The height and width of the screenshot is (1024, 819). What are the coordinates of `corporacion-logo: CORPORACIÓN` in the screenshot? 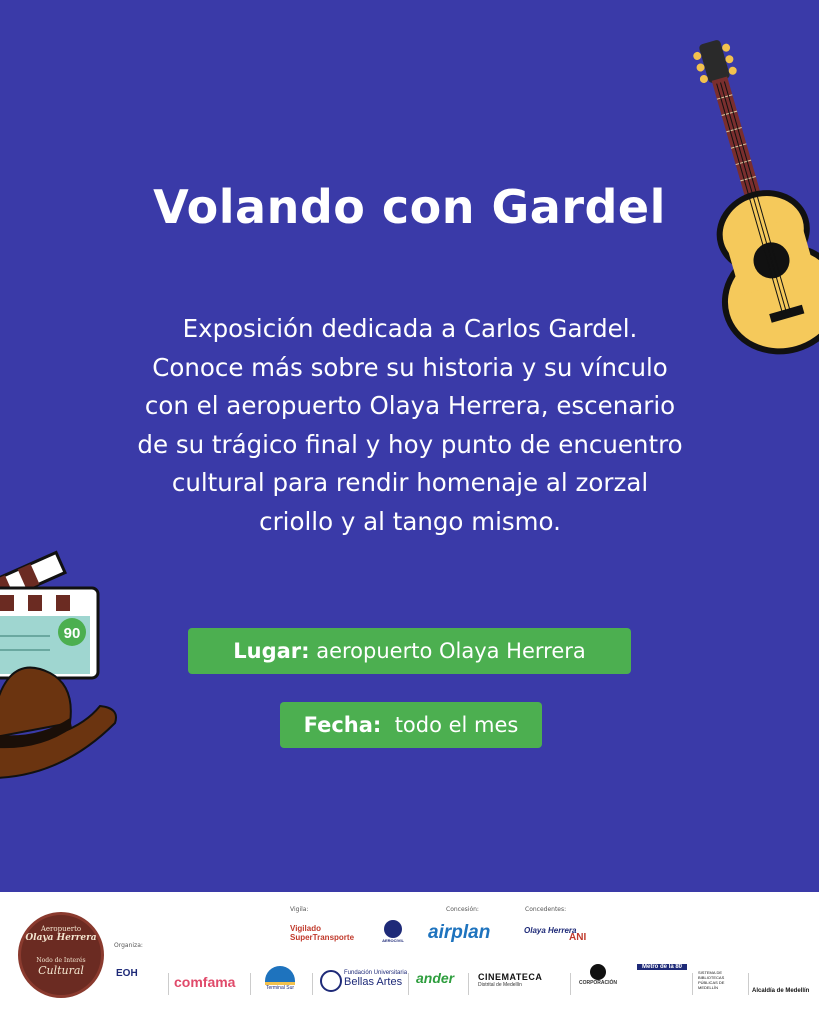 It's located at (598, 975).